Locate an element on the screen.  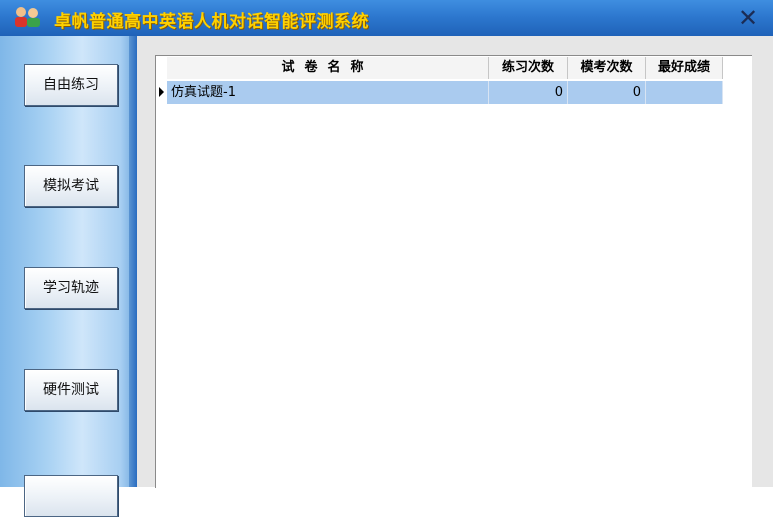
hardware-test-button: 硬件测试 is located at coordinates (71, 390).